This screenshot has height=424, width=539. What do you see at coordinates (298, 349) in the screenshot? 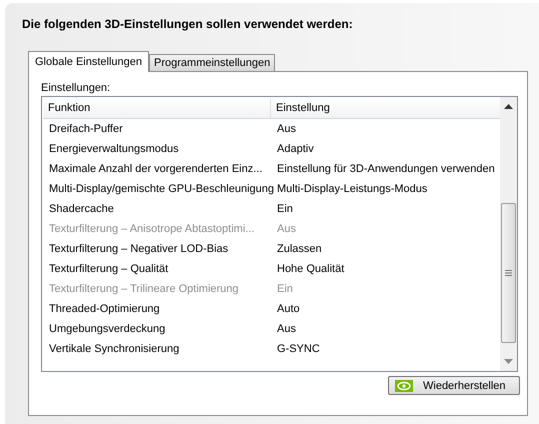
I see `table-cell-text: G-SYNC` at bounding box center [298, 349].